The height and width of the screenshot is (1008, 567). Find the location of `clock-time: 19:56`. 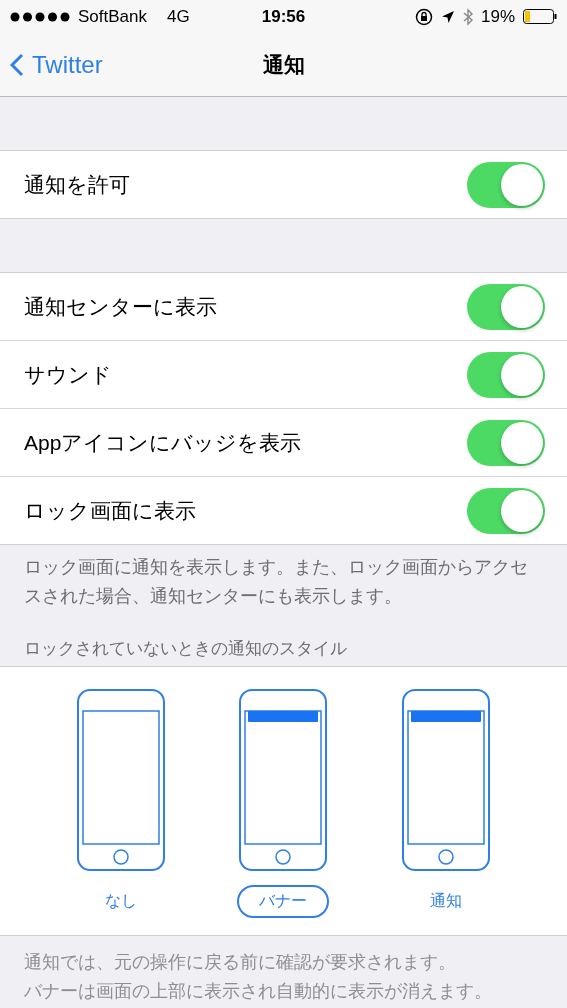

clock-time: 19:56 is located at coordinates (283, 16).